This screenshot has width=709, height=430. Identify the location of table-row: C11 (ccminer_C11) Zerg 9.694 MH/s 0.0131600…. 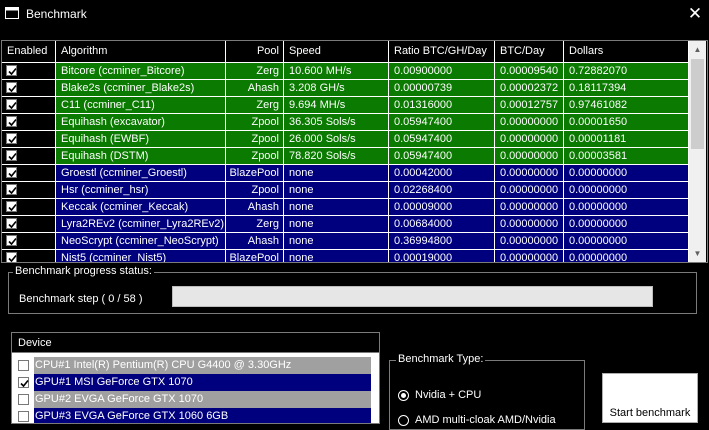
(345, 105).